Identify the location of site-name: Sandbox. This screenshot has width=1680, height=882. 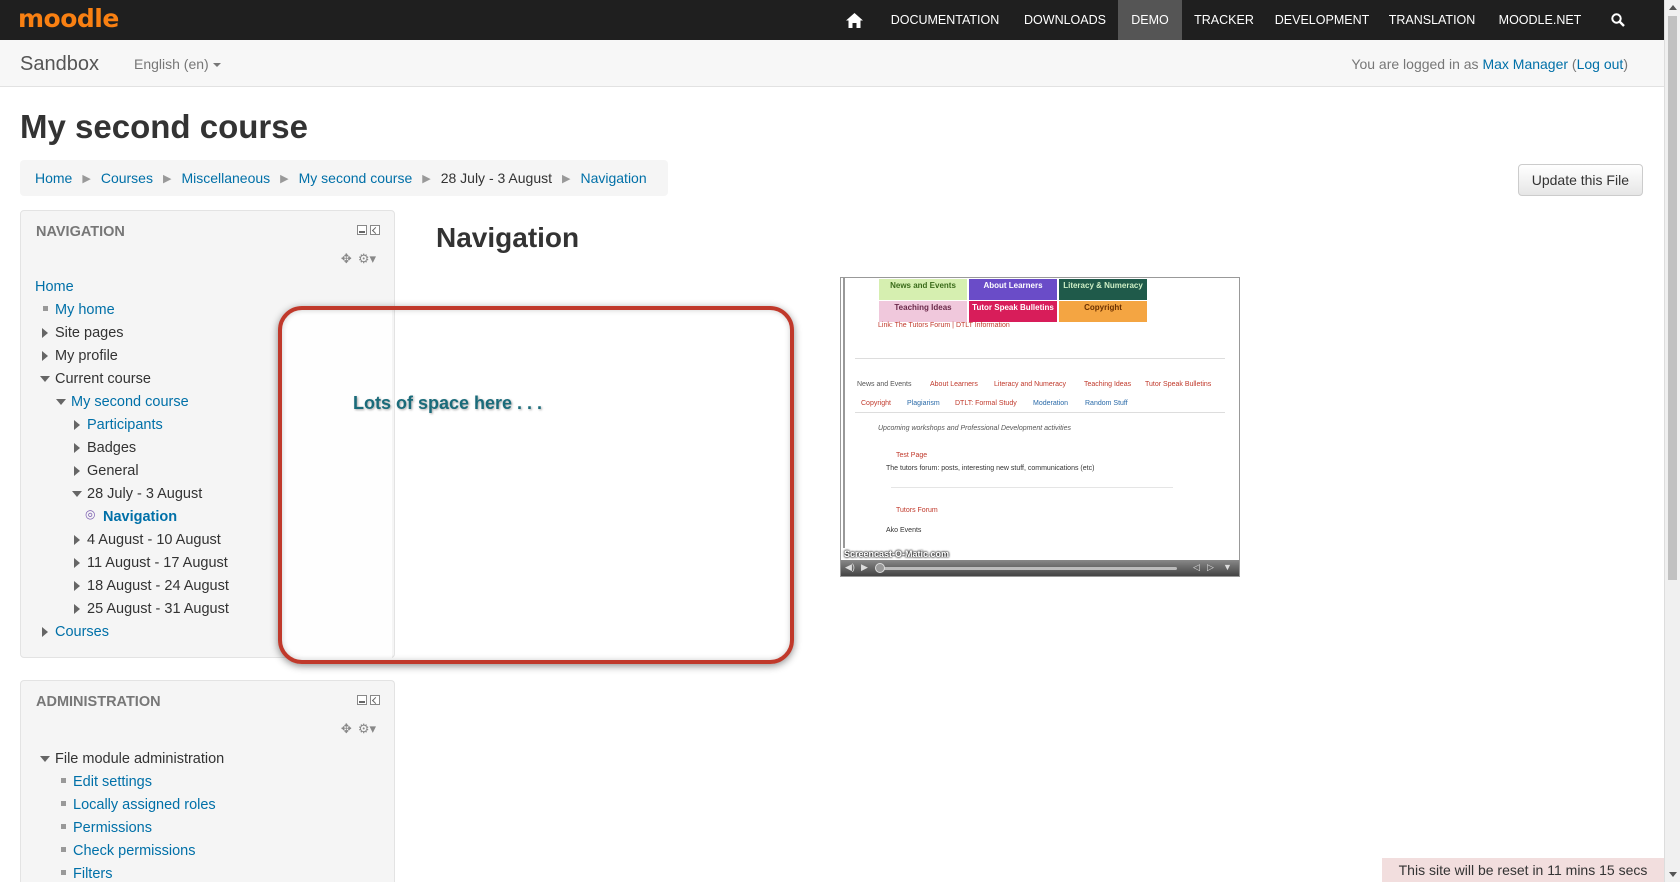
(59, 64).